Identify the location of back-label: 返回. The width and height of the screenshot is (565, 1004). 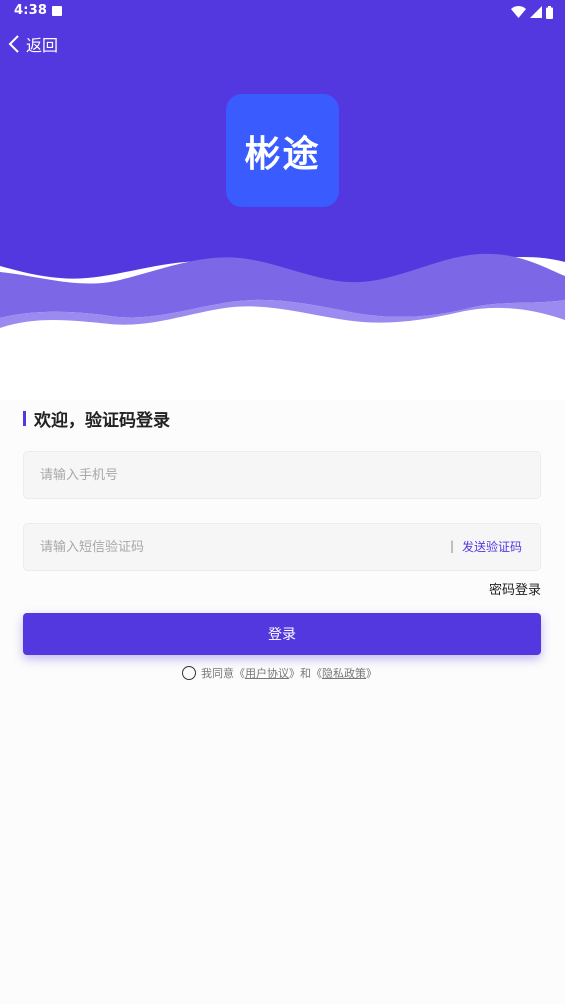
(42, 45).